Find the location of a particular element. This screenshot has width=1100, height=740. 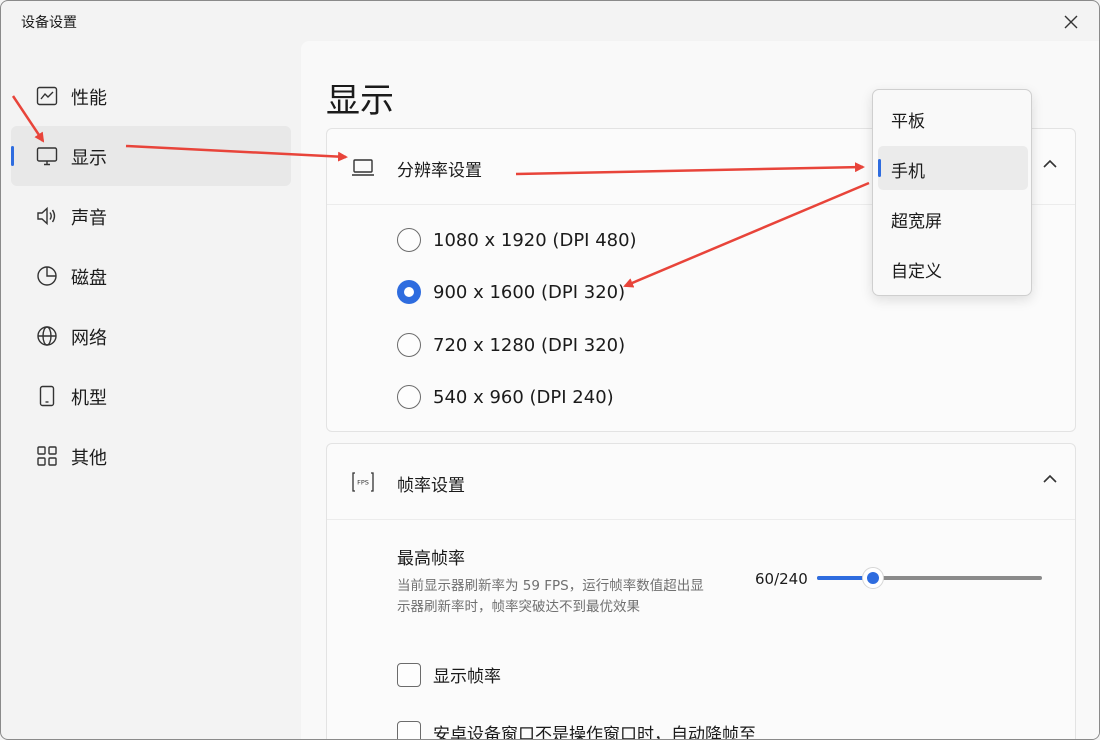

pie-chart-icon is located at coordinates (47, 276).